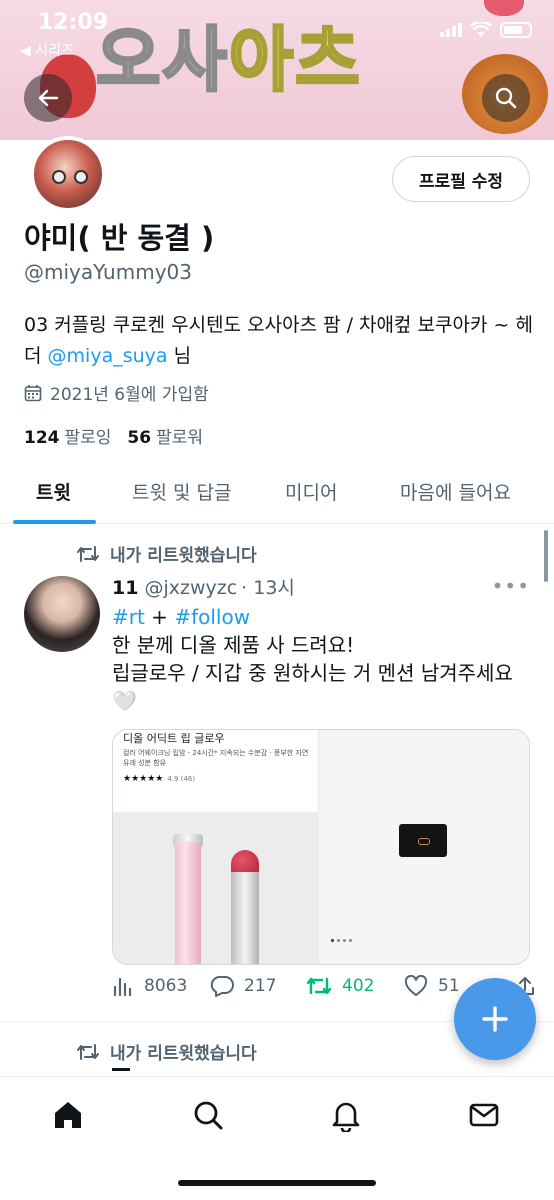  Describe the element at coordinates (268, 588) in the screenshot. I see `tweet-time: · 13시` at that location.